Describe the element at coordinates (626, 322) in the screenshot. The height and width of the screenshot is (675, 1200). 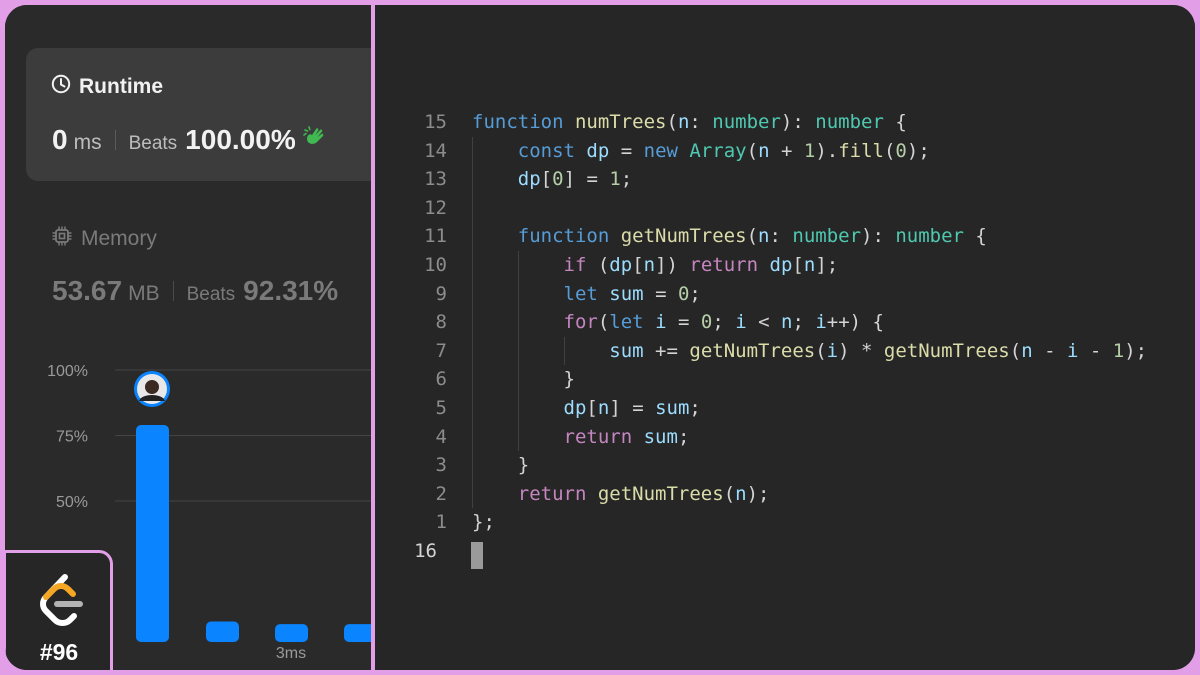
I see `code-token: let` at that location.